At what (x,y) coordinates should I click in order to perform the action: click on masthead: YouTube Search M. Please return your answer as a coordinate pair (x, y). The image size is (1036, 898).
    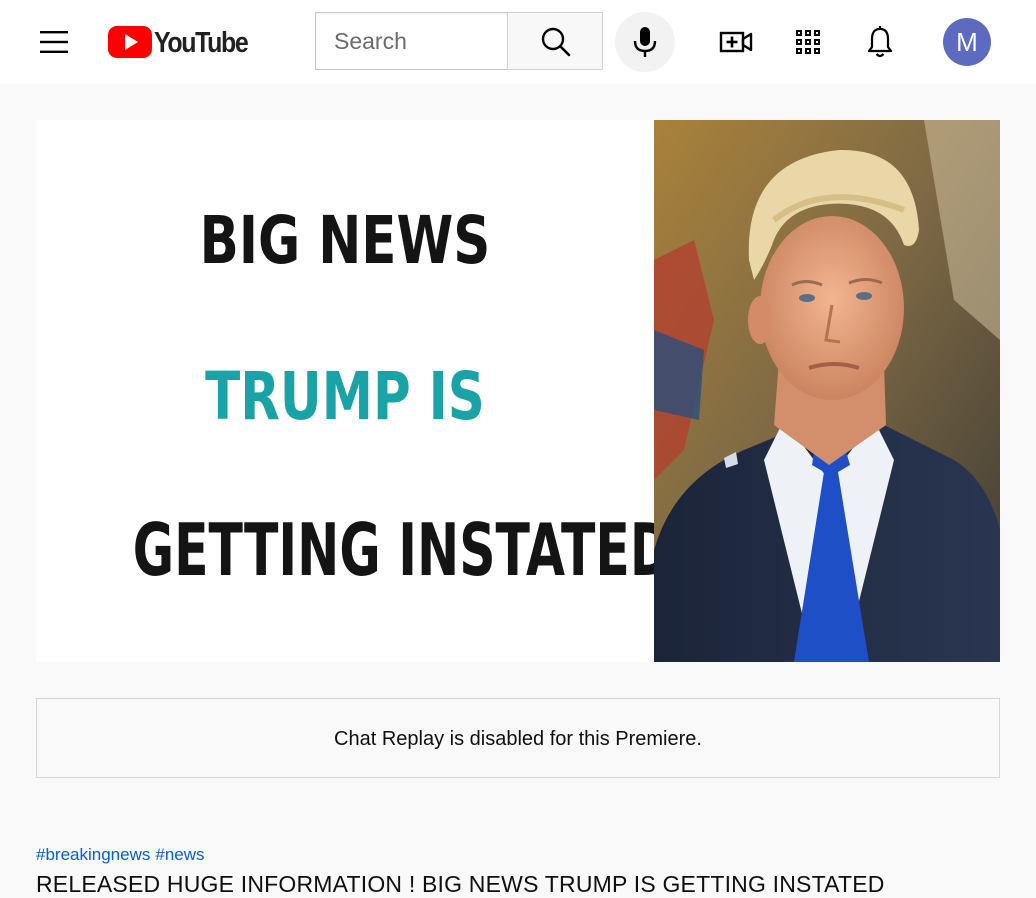
    Looking at the image, I should click on (518, 42).